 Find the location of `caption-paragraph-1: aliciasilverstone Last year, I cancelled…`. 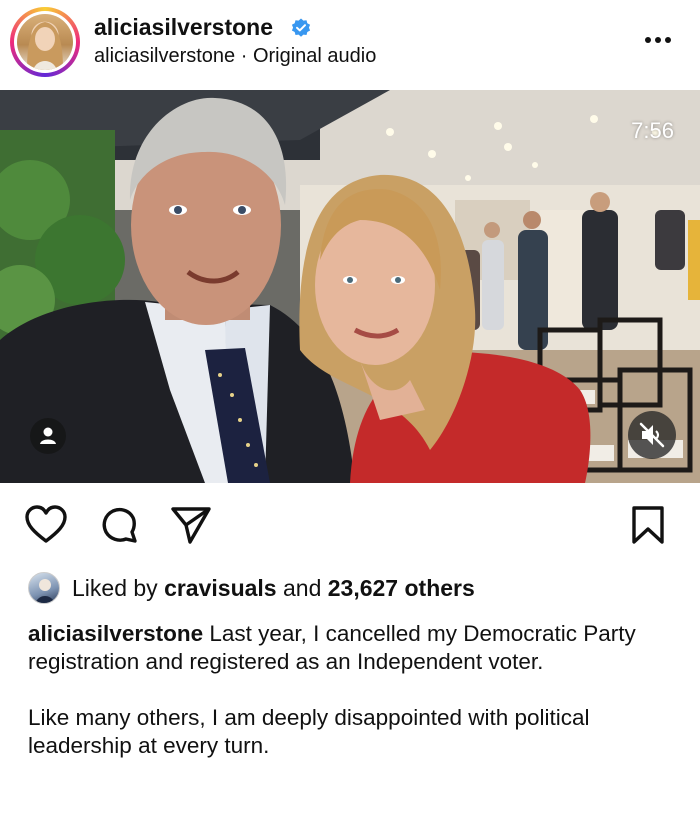

caption-paragraph-1: aliciasilverstone Last year, I cancelled… is located at coordinates (353, 648).